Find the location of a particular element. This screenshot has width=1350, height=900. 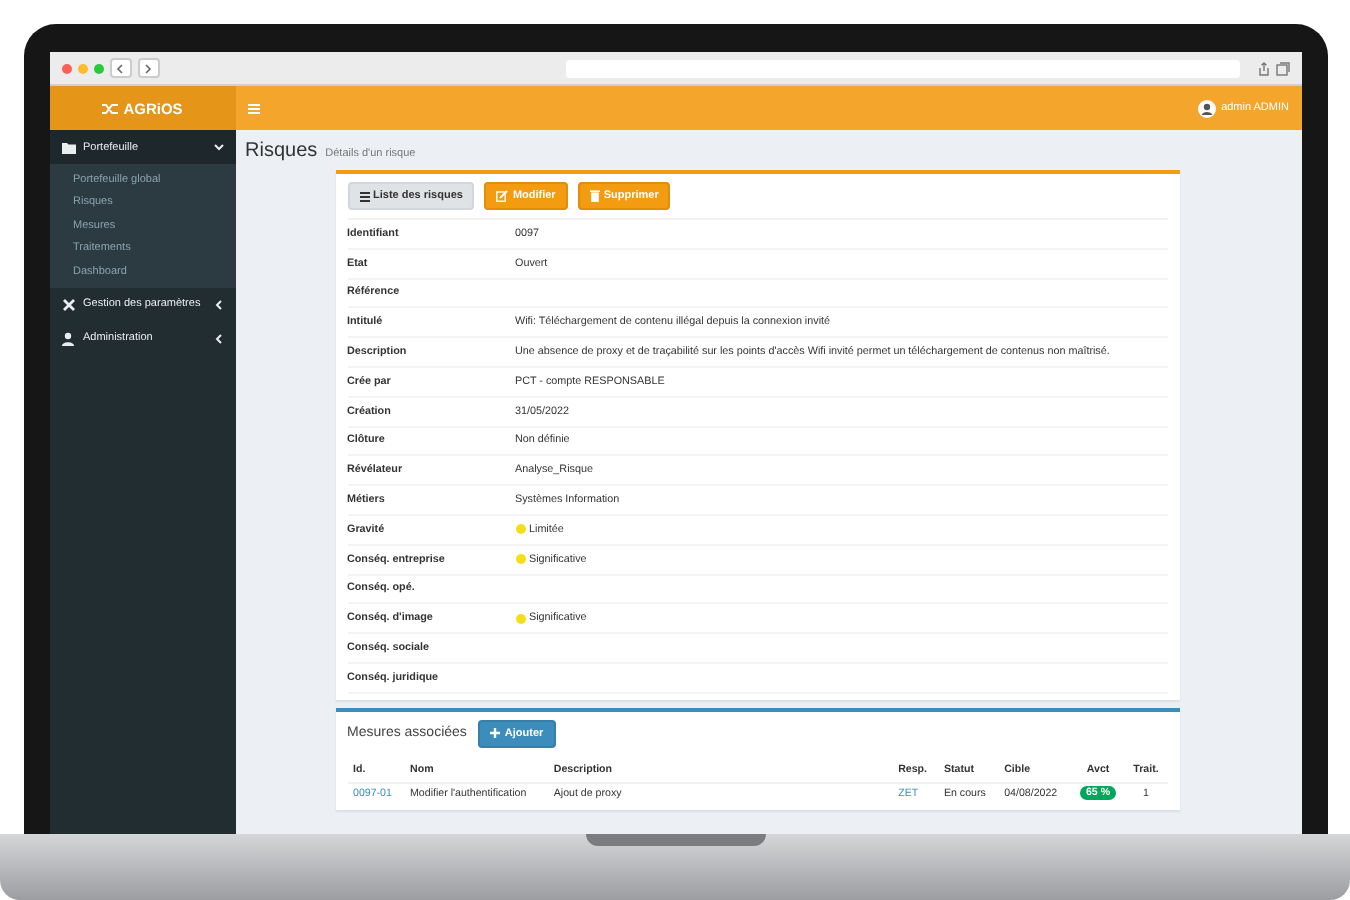

edit-icon is located at coordinates (502, 196).